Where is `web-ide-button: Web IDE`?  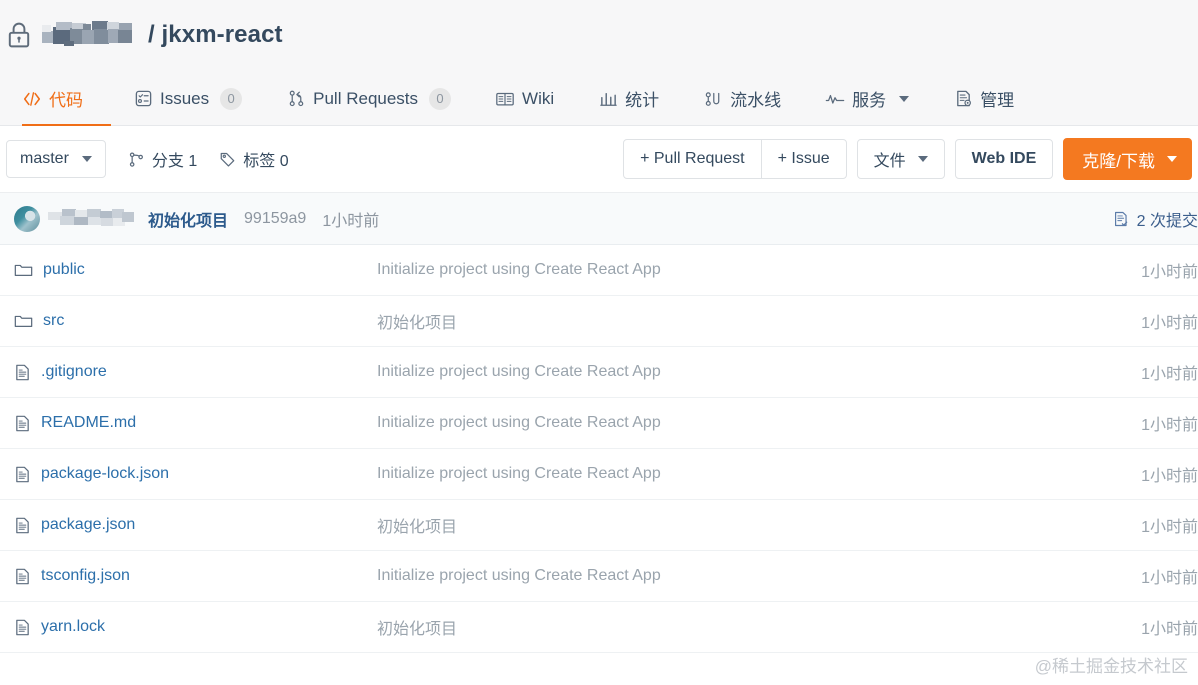
web-ide-button: Web IDE is located at coordinates (1004, 159).